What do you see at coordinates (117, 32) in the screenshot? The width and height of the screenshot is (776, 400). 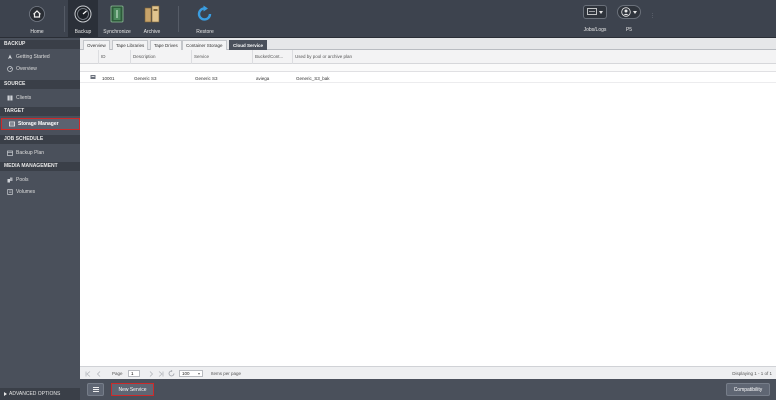 I see `nav-synchronize-label: Synchronize` at bounding box center [117, 32].